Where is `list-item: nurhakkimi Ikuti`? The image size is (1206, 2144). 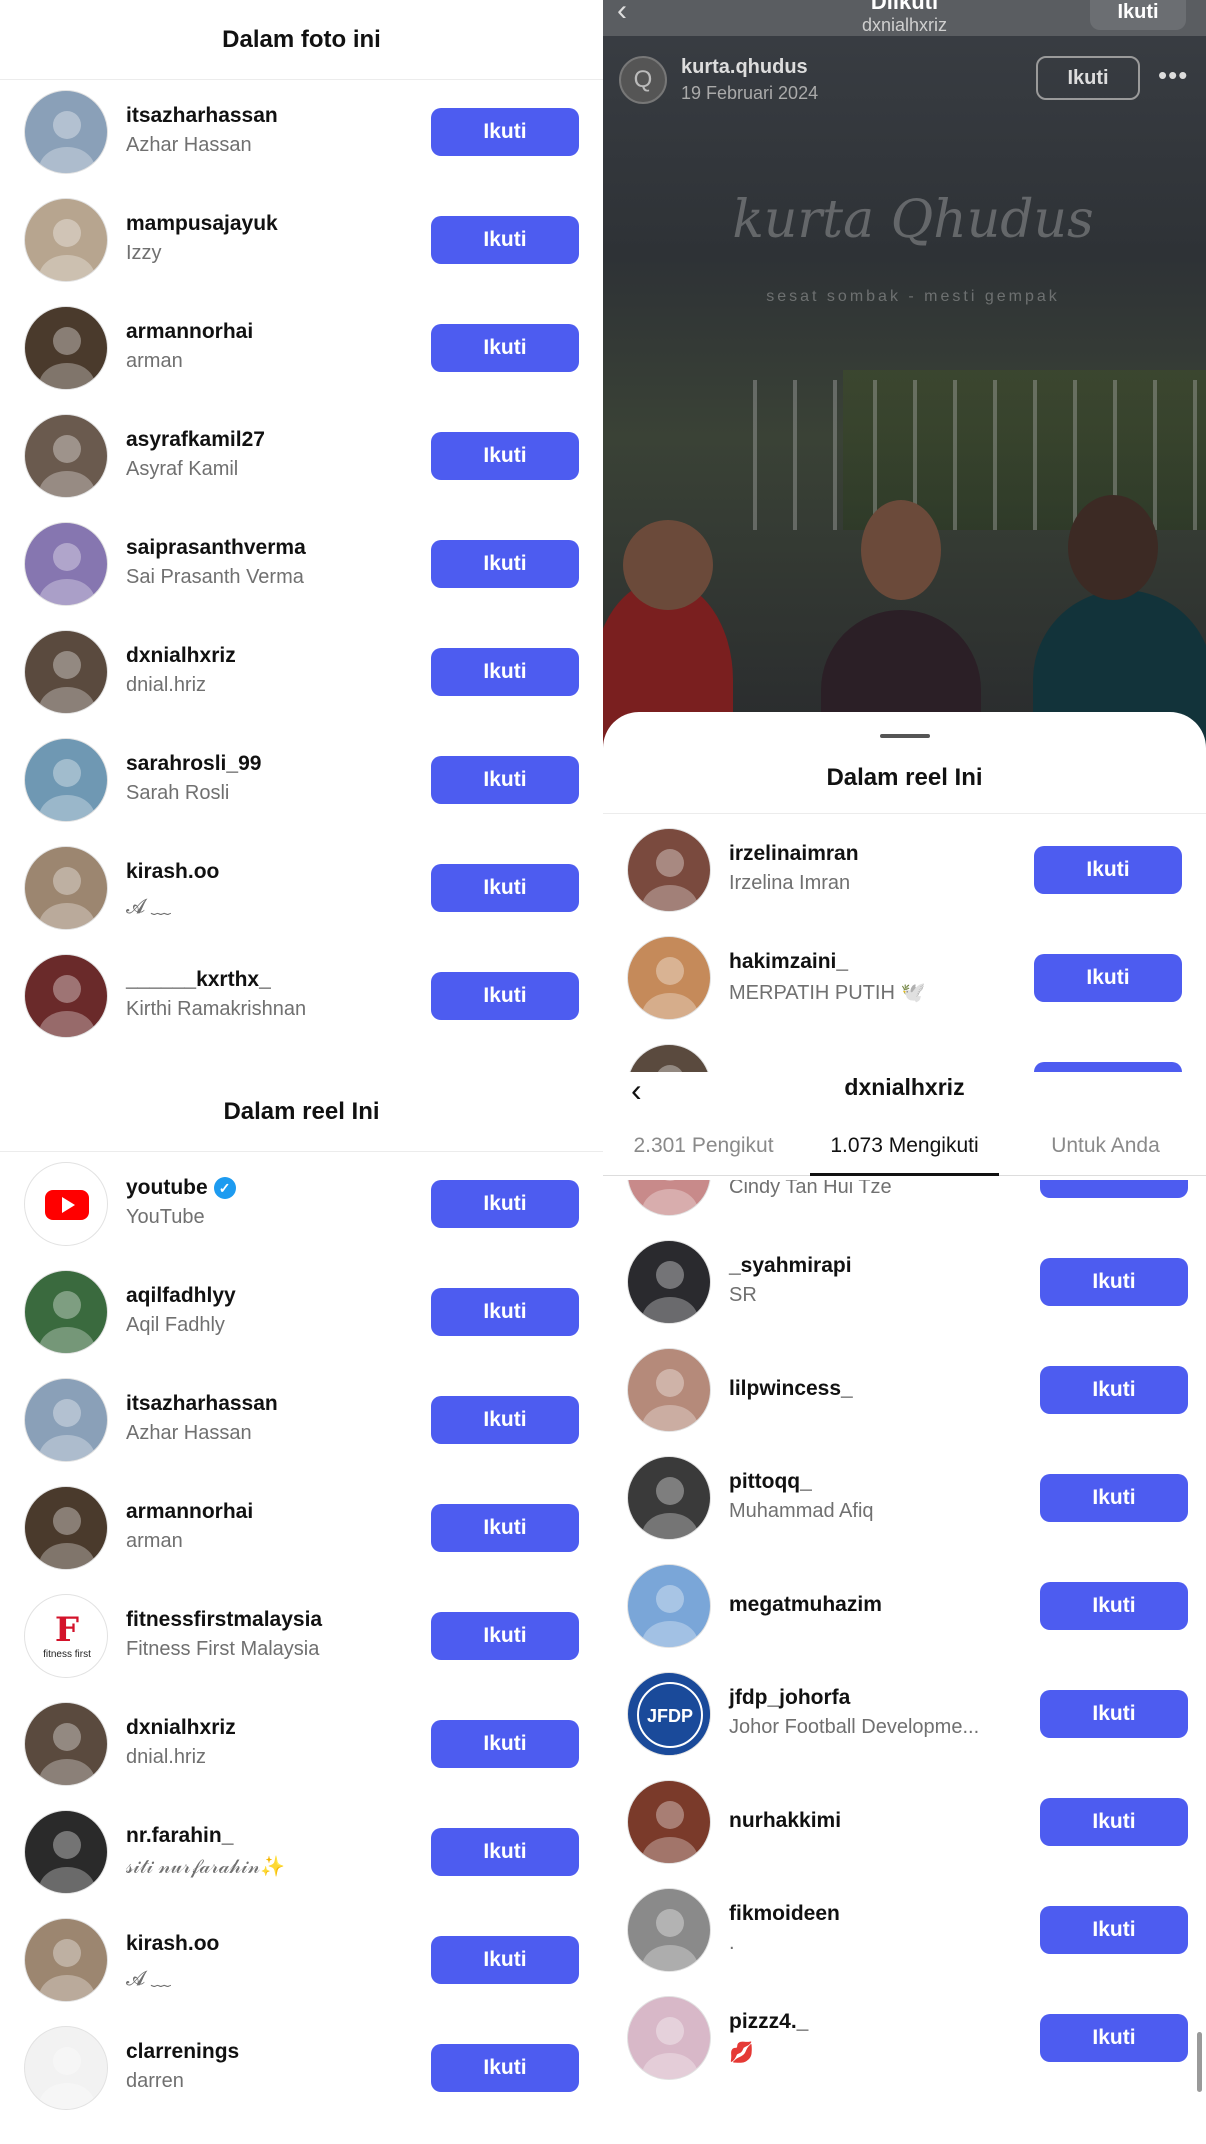 list-item: nurhakkimi Ikuti is located at coordinates (904, 1822).